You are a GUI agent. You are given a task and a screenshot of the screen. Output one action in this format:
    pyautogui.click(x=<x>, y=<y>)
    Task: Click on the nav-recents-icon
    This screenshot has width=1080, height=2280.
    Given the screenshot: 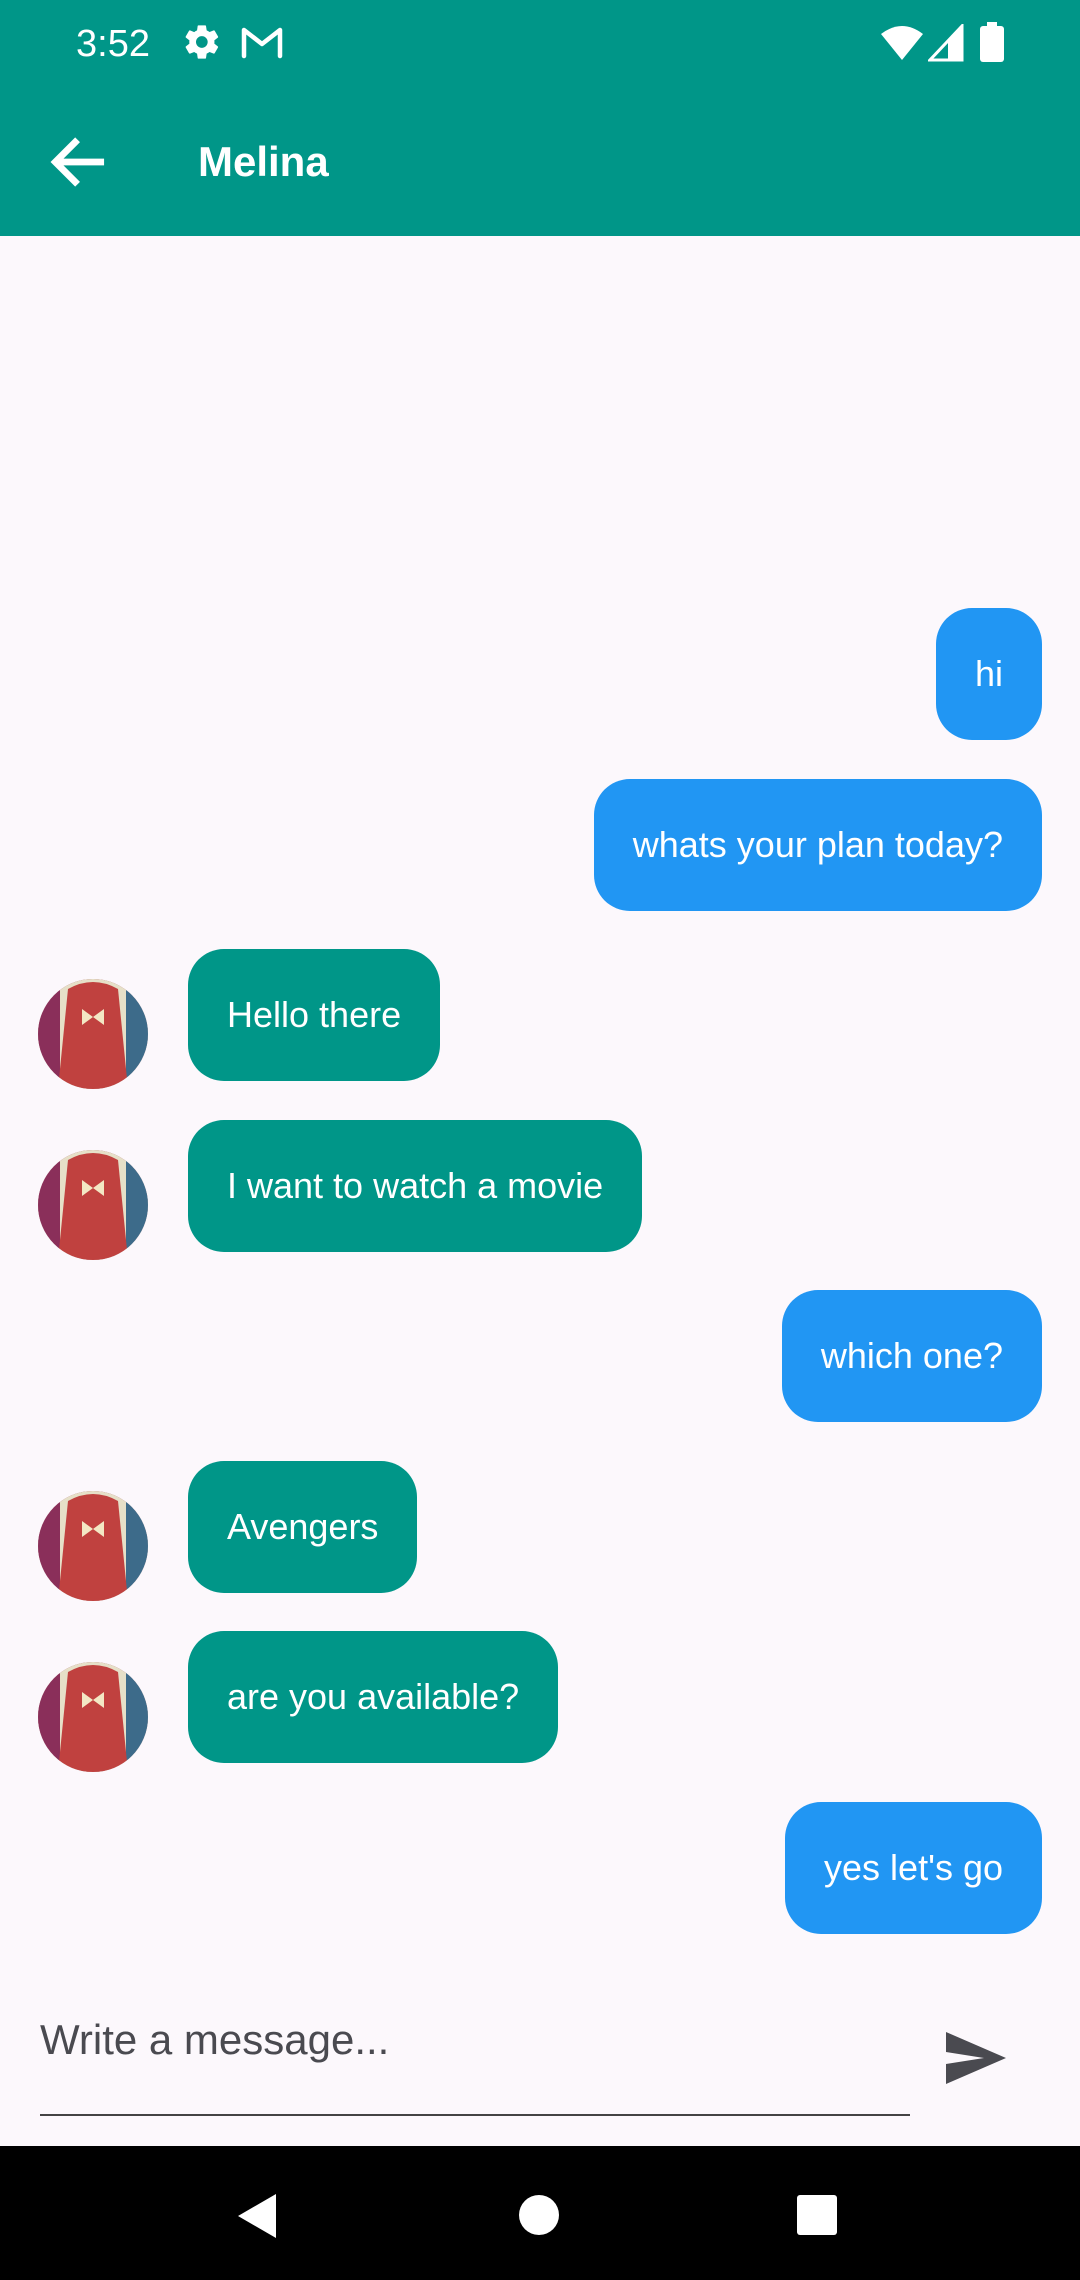 What is the action you would take?
    pyautogui.click(x=817, y=2215)
    